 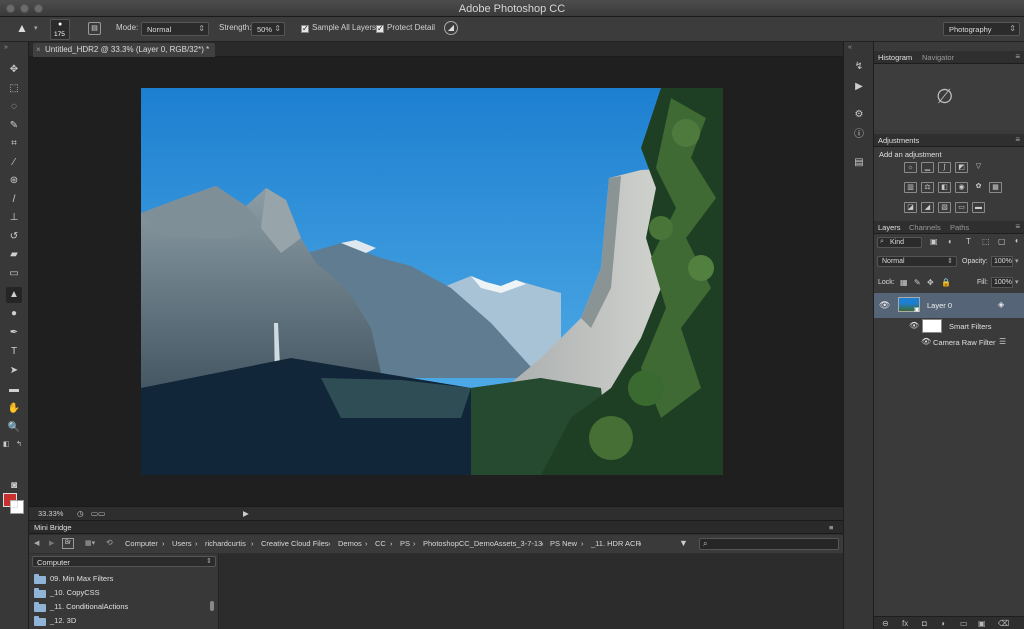 I want to click on pressure-strength-icon: ◢, so click(x=451, y=28).